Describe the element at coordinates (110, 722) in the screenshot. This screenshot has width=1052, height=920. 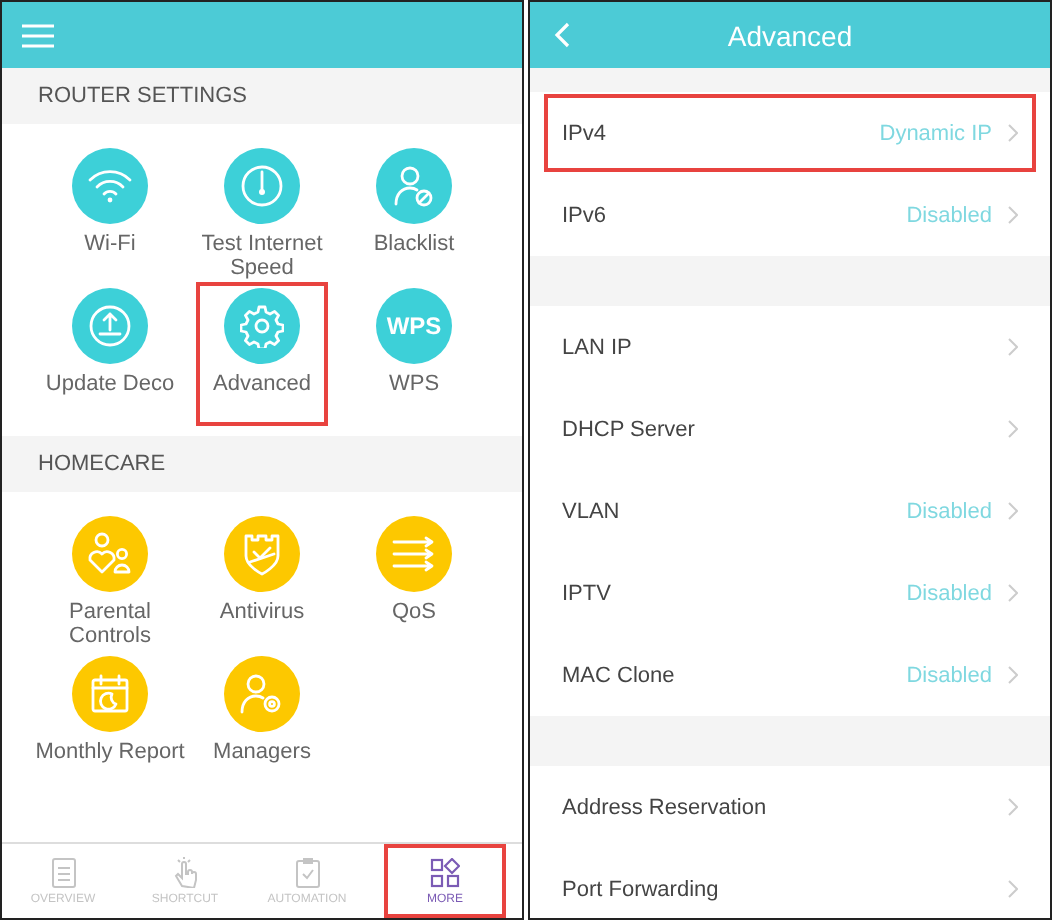
I see `setting-tile: Monthly Report` at that location.